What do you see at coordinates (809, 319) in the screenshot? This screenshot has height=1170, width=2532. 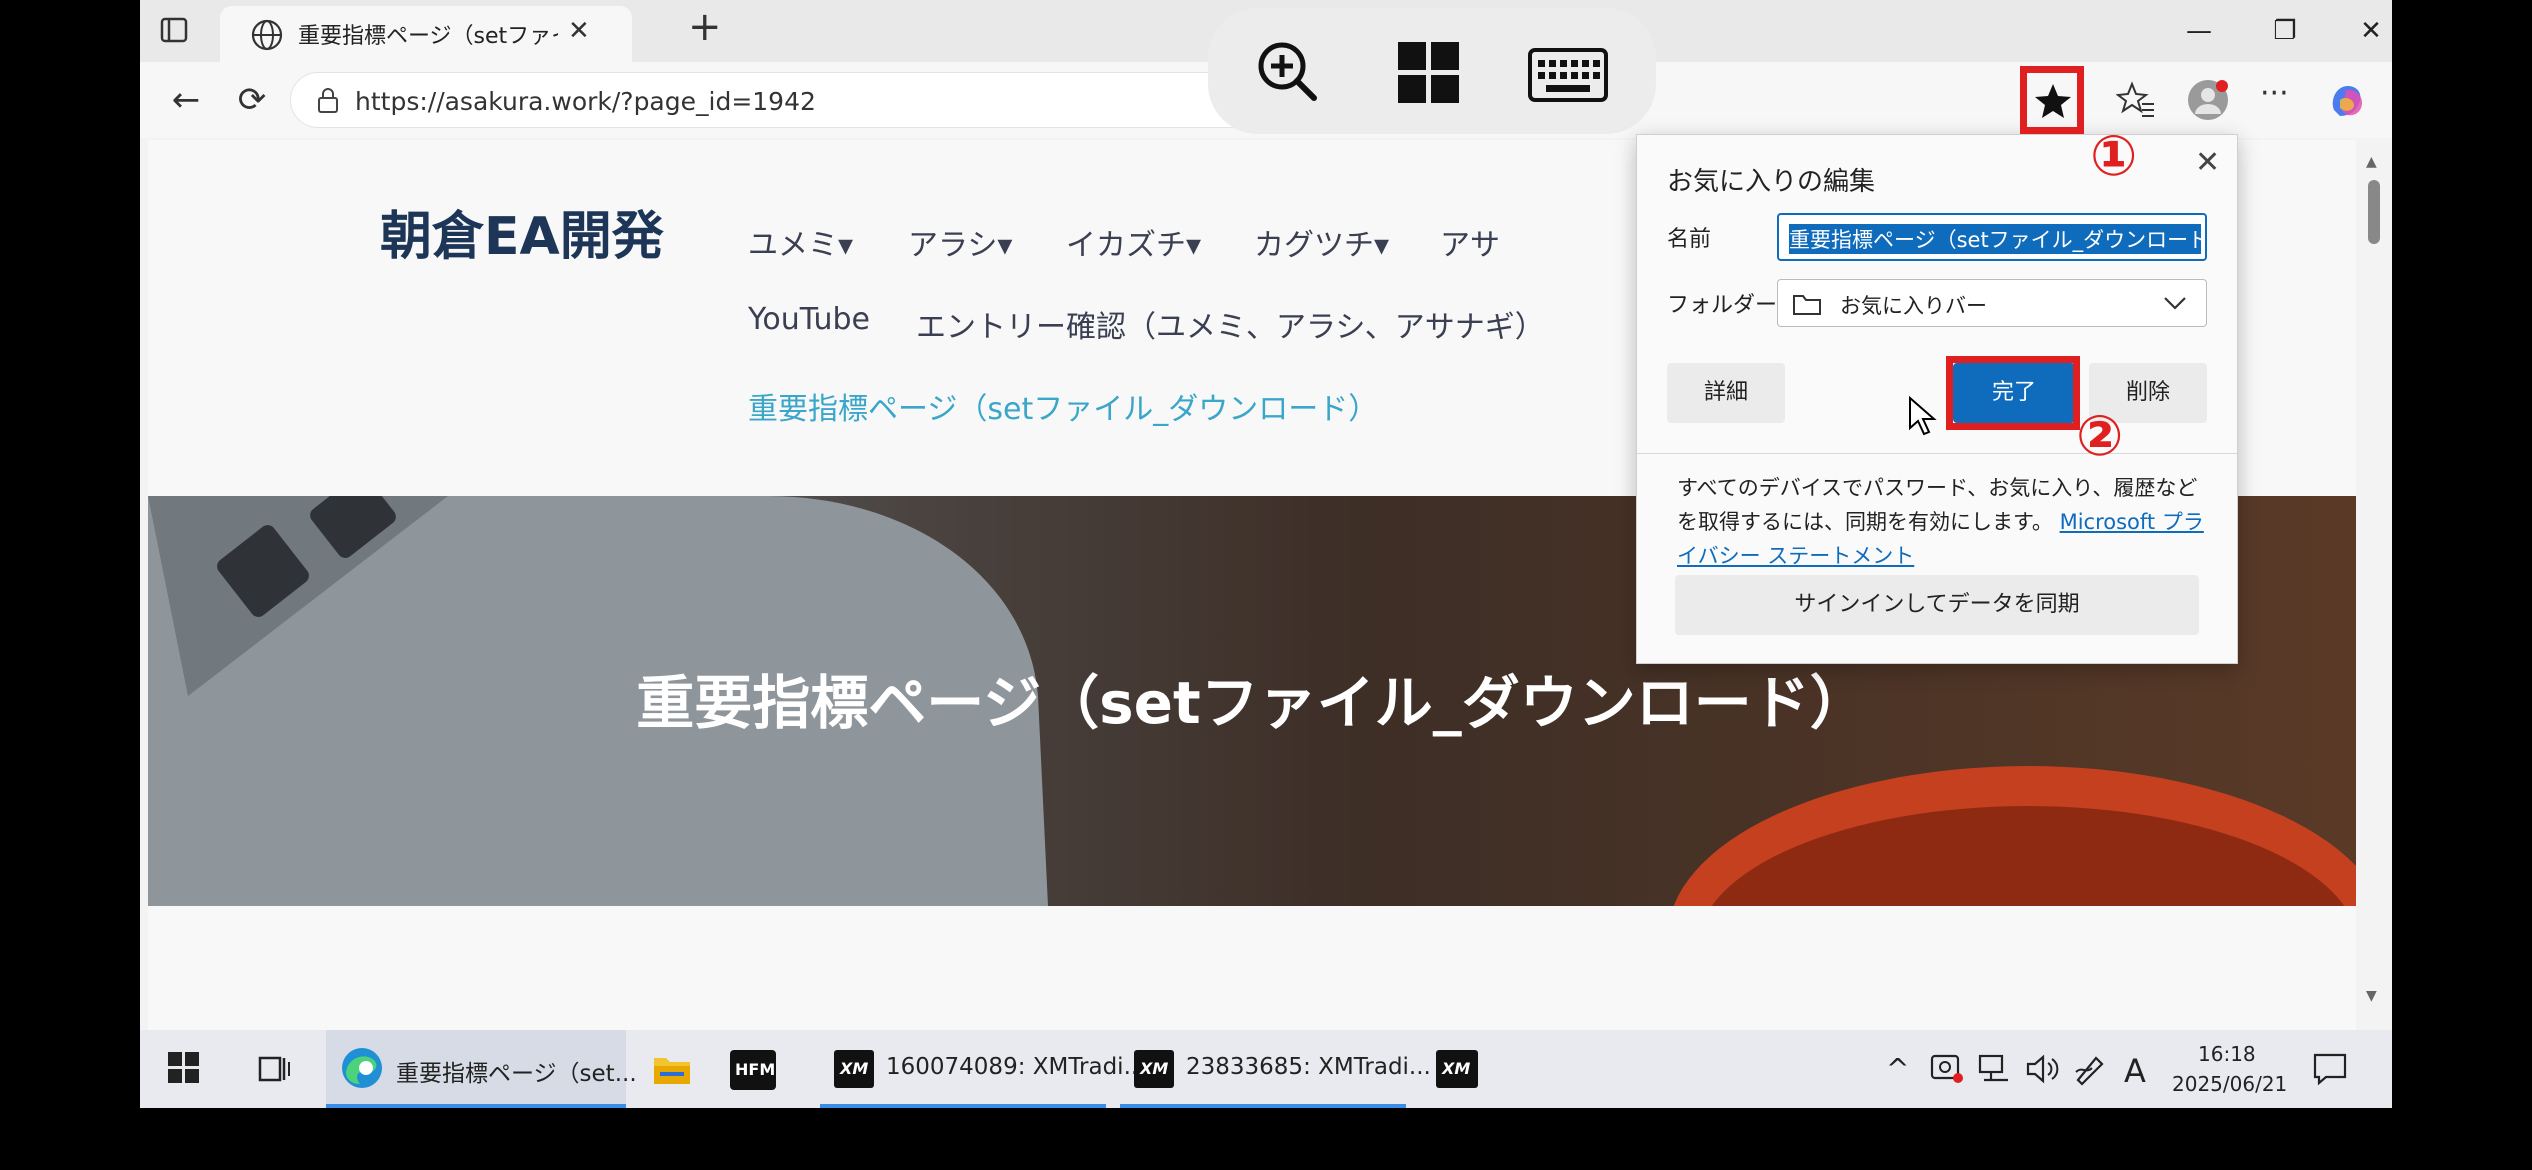 I see `nav-item-youtube: YouTube` at bounding box center [809, 319].